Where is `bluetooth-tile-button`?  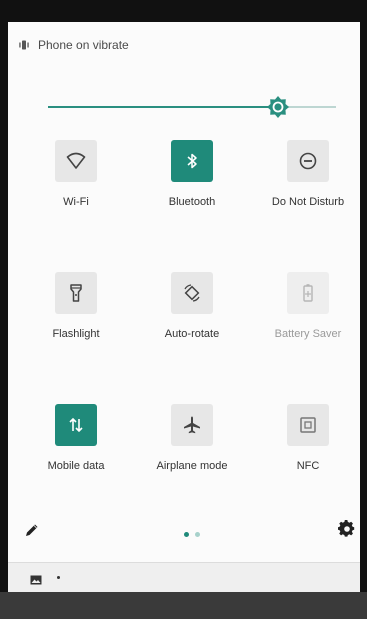 bluetooth-tile-button is located at coordinates (192, 161).